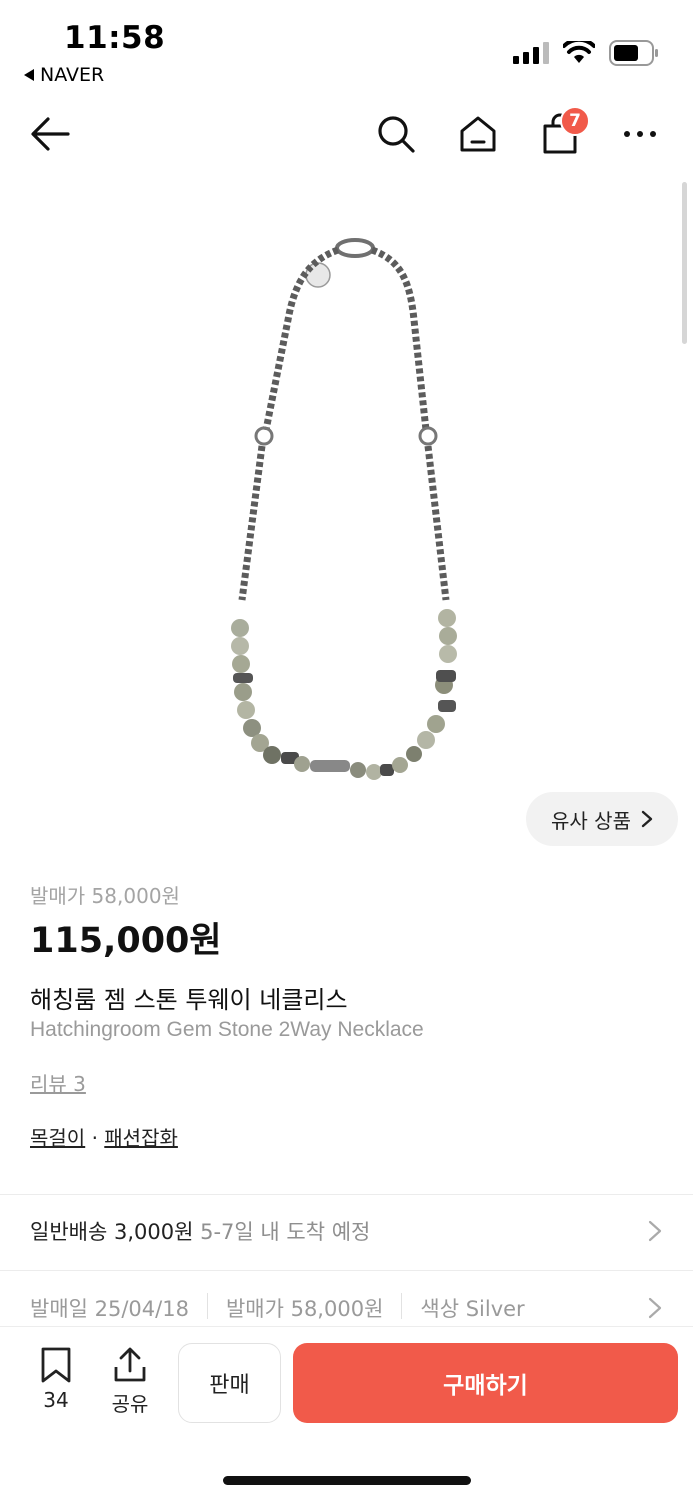 This screenshot has height=1500, width=693. I want to click on back-button, so click(50, 134).